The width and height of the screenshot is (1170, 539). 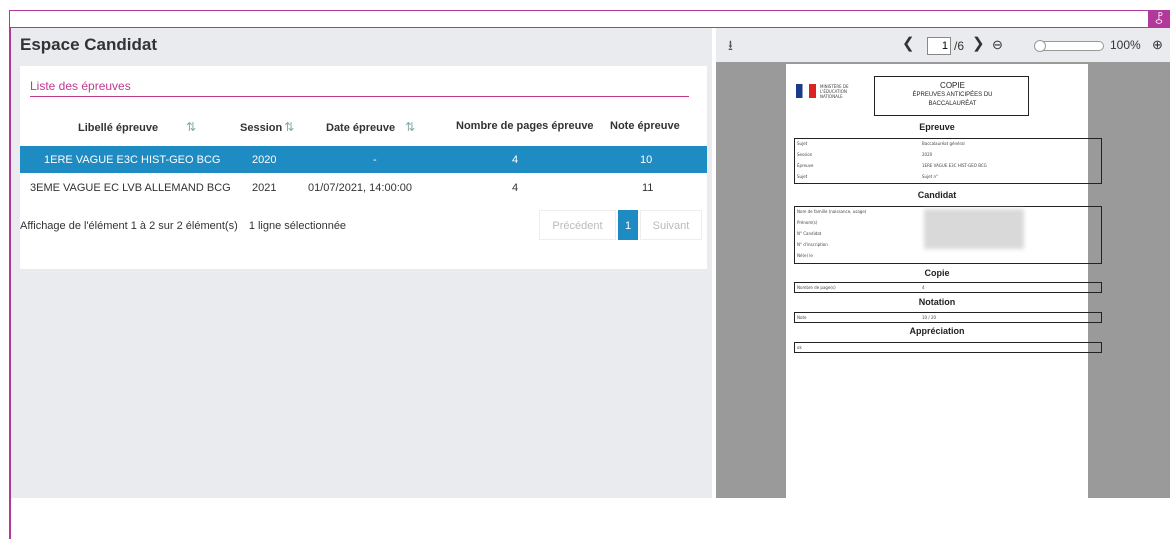 What do you see at coordinates (525, 126) in the screenshot?
I see `column-header-pages: Nombre de pages épreuve` at bounding box center [525, 126].